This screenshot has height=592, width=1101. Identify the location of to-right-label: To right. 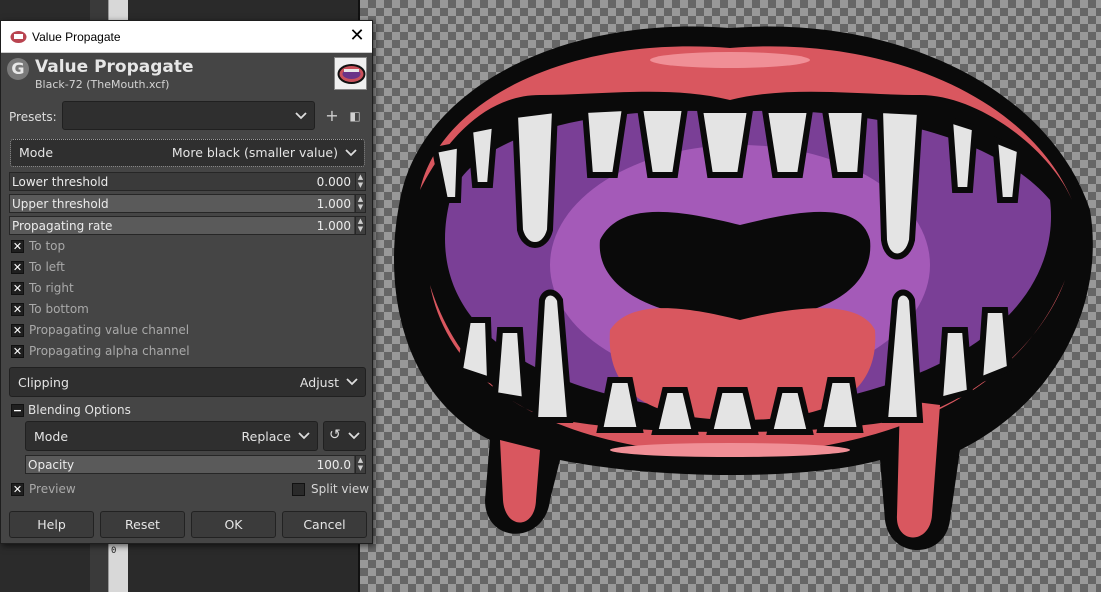
(51, 288).